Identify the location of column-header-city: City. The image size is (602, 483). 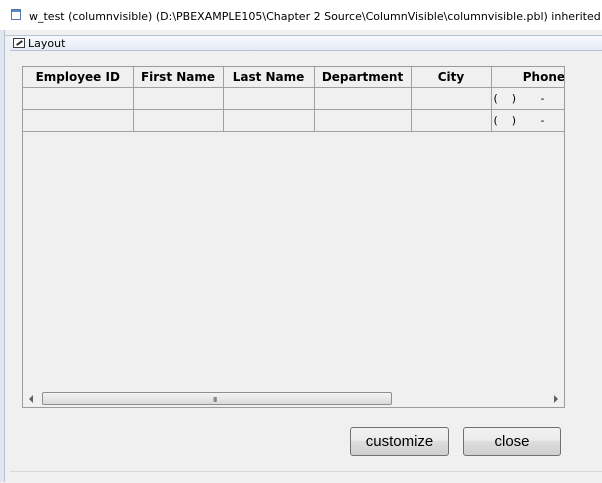
(451, 77).